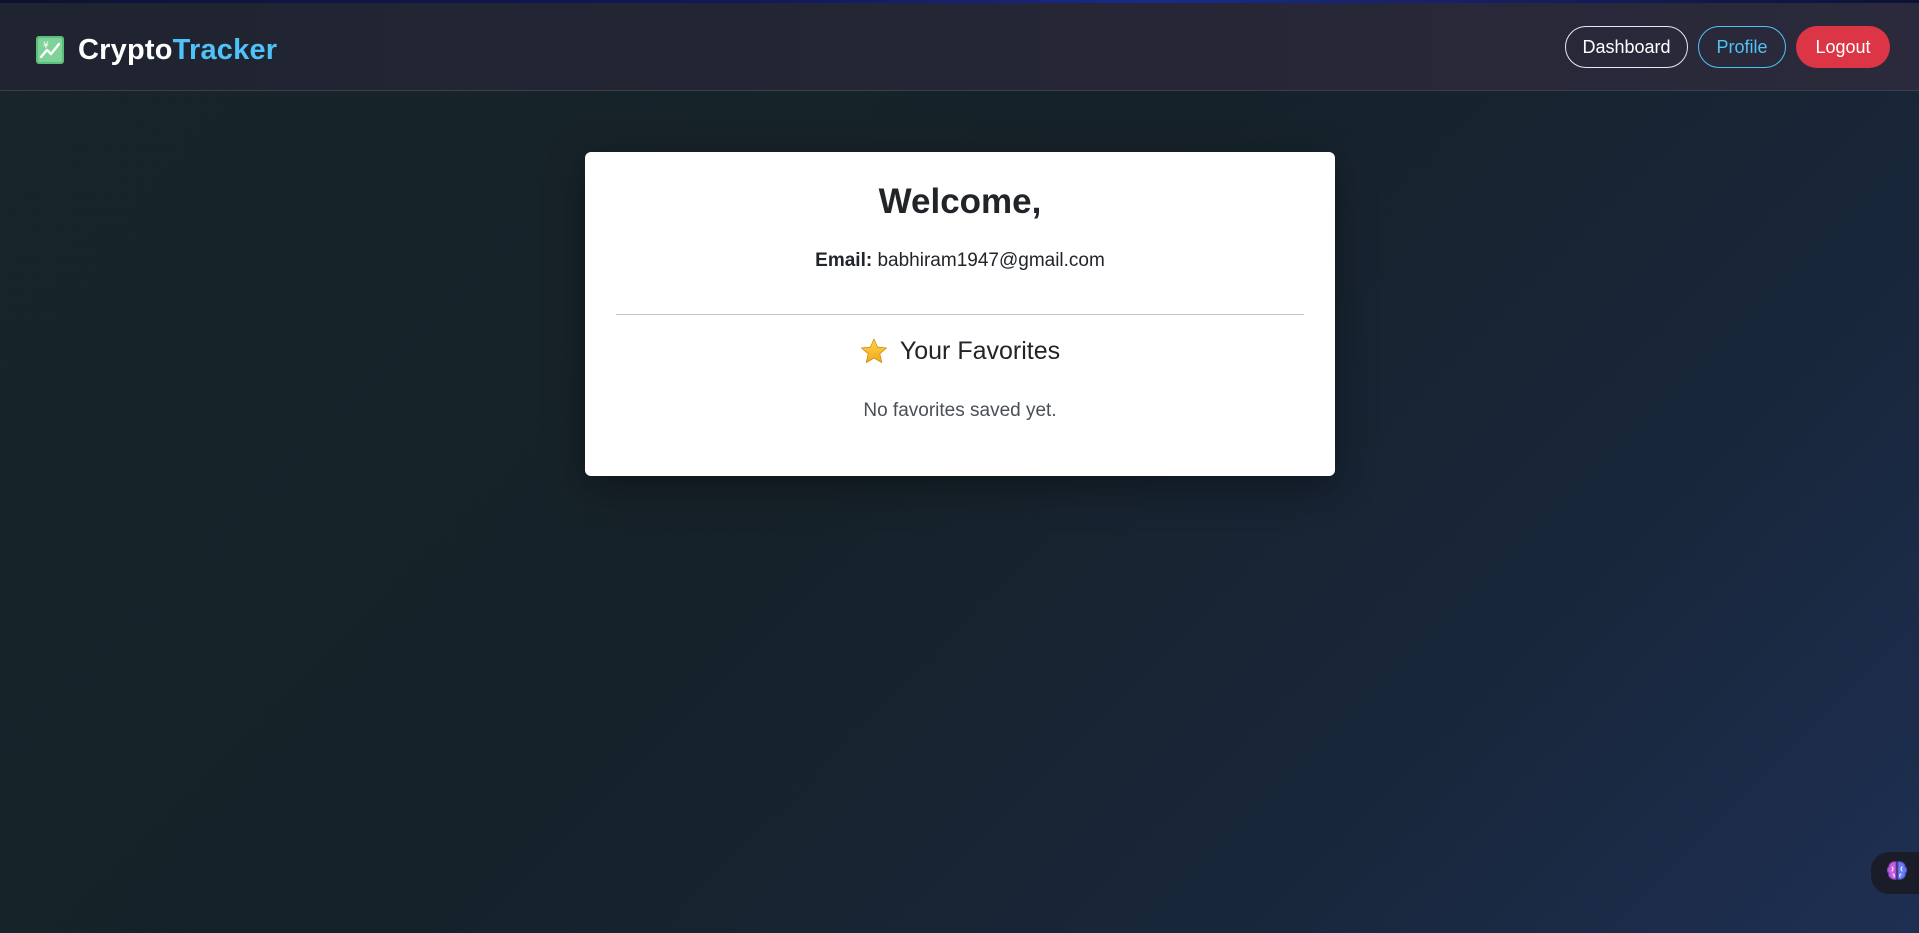 The image size is (1919, 933). Describe the element at coordinates (991, 260) in the screenshot. I see `email-value: babhiram1947@gmail.com` at that location.